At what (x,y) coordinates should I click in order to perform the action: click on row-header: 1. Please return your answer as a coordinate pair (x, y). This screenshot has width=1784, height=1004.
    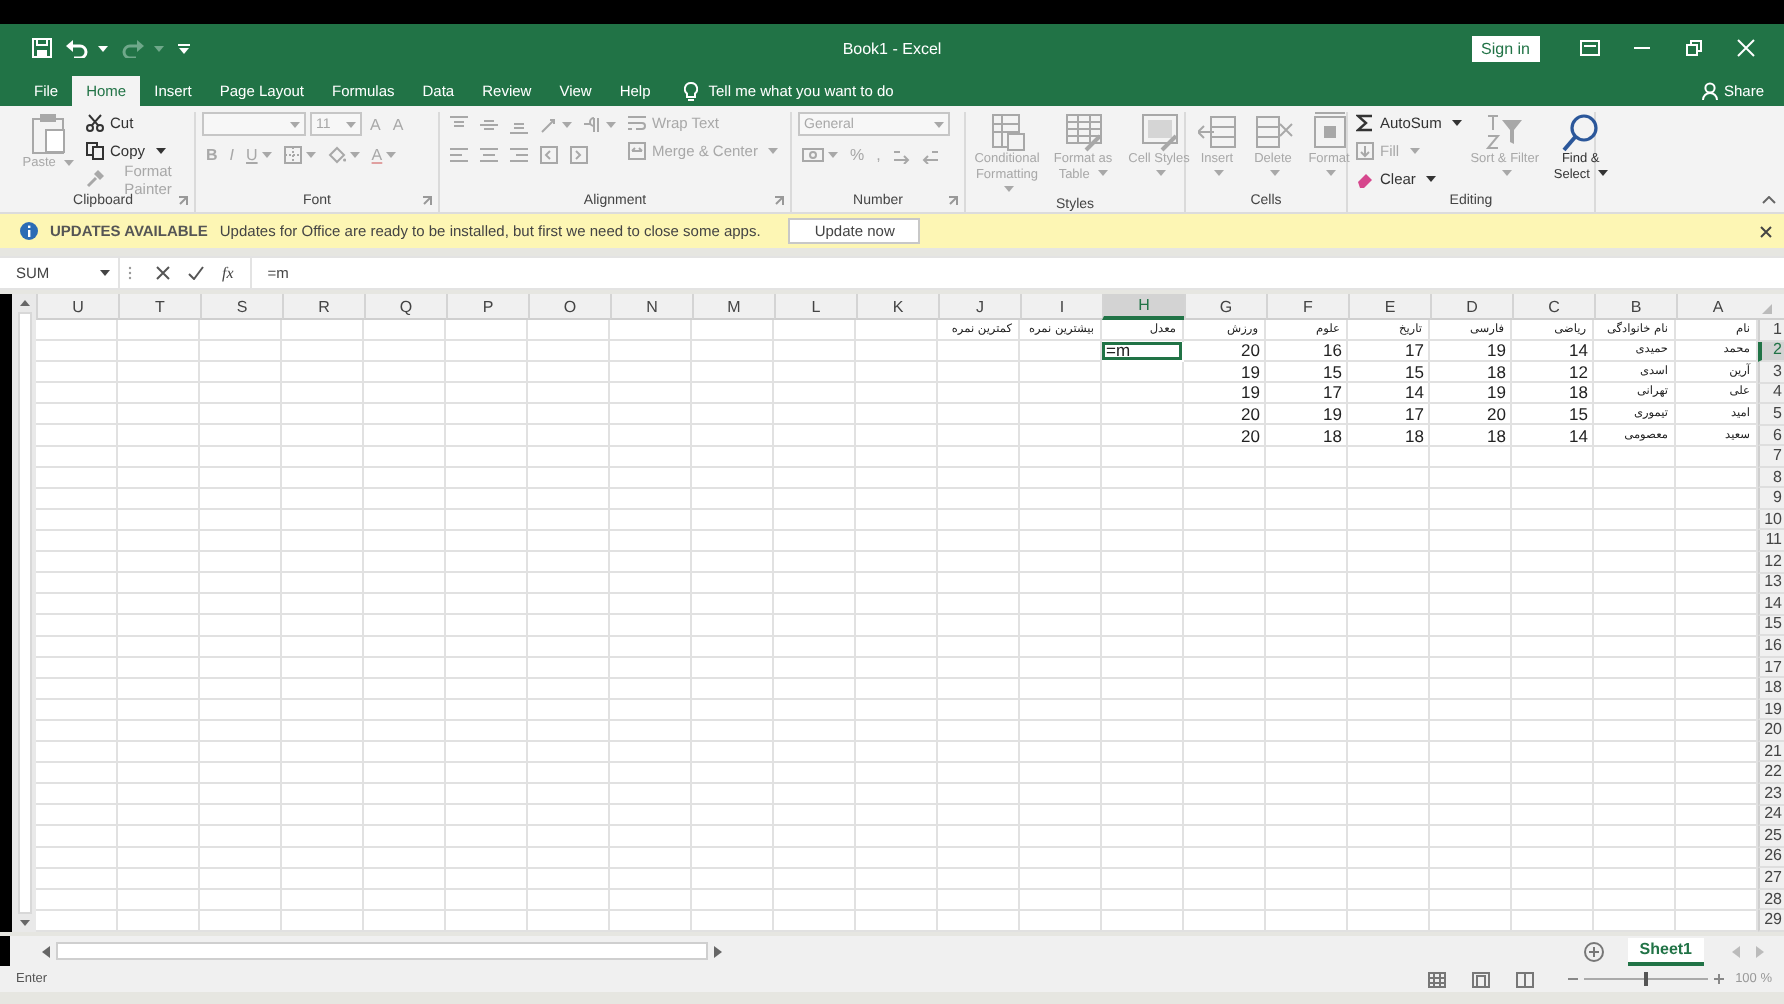
    Looking at the image, I should click on (1771, 331).